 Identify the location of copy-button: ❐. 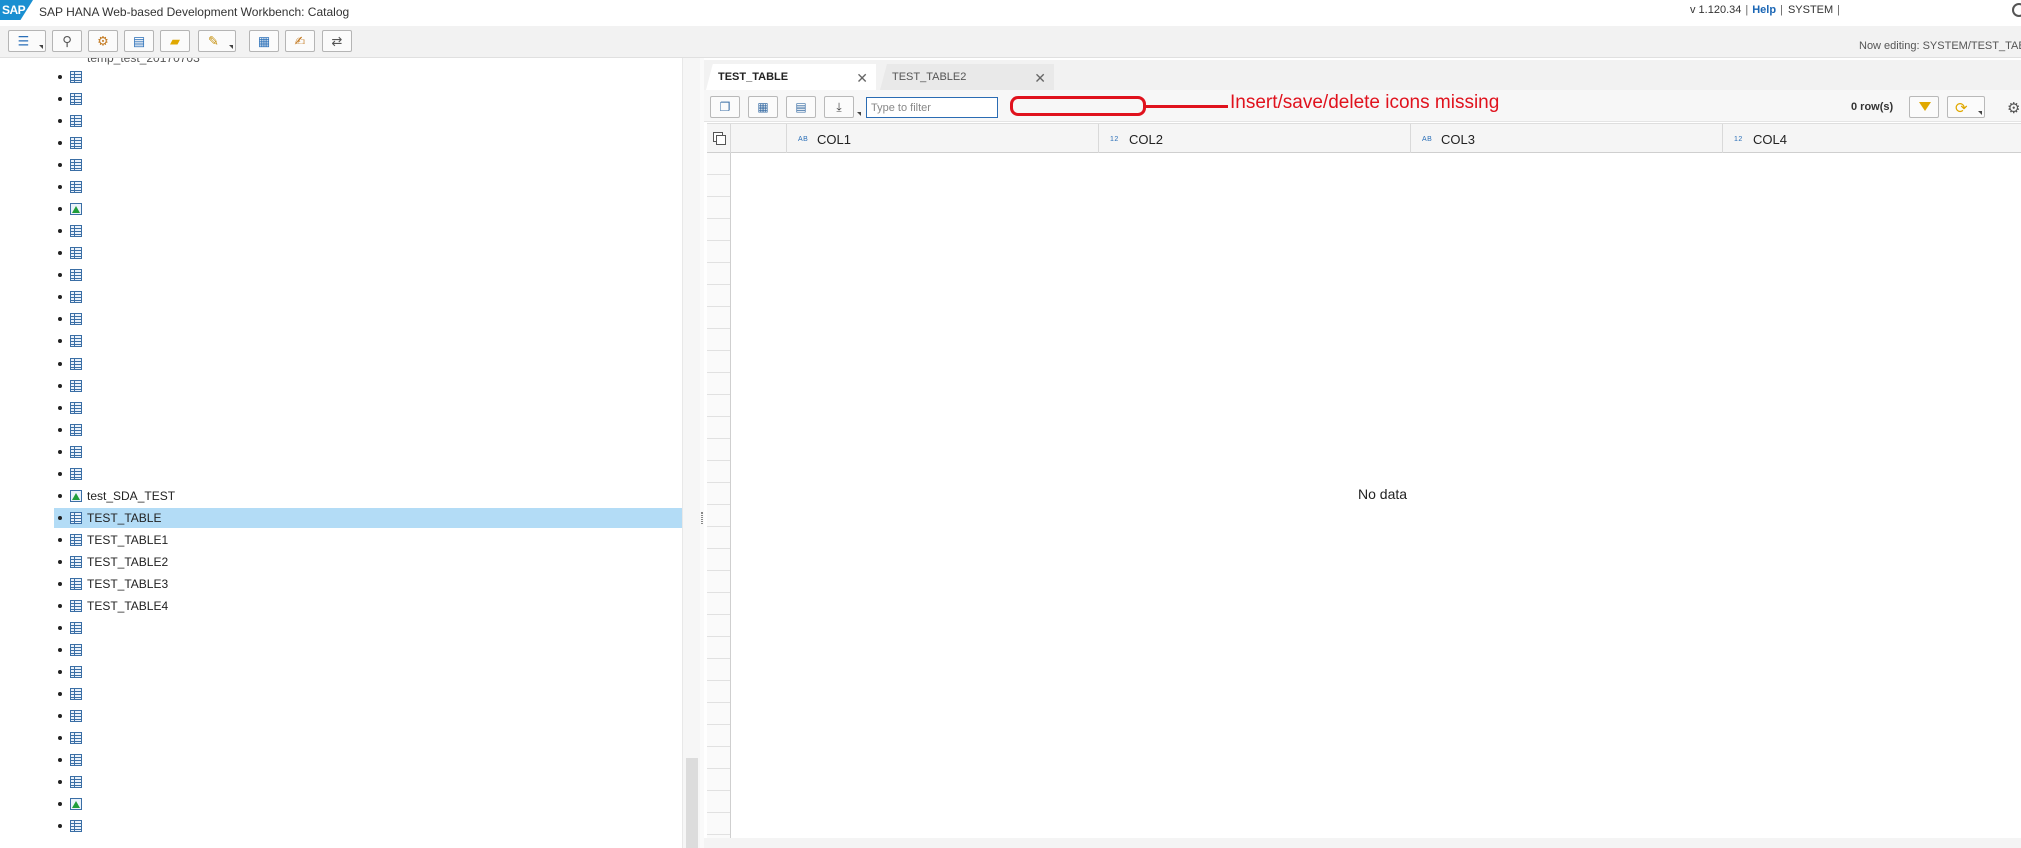
(725, 107).